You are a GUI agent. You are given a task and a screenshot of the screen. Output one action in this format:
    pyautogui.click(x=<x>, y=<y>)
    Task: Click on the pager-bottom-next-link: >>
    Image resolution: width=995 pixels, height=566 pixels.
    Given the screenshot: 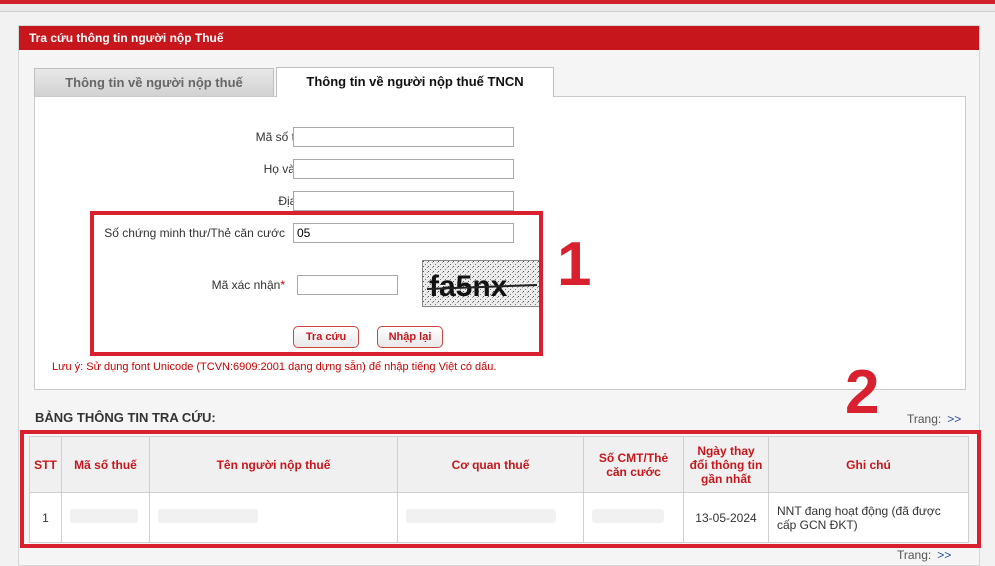 What is the action you would take?
    pyautogui.click(x=944, y=555)
    